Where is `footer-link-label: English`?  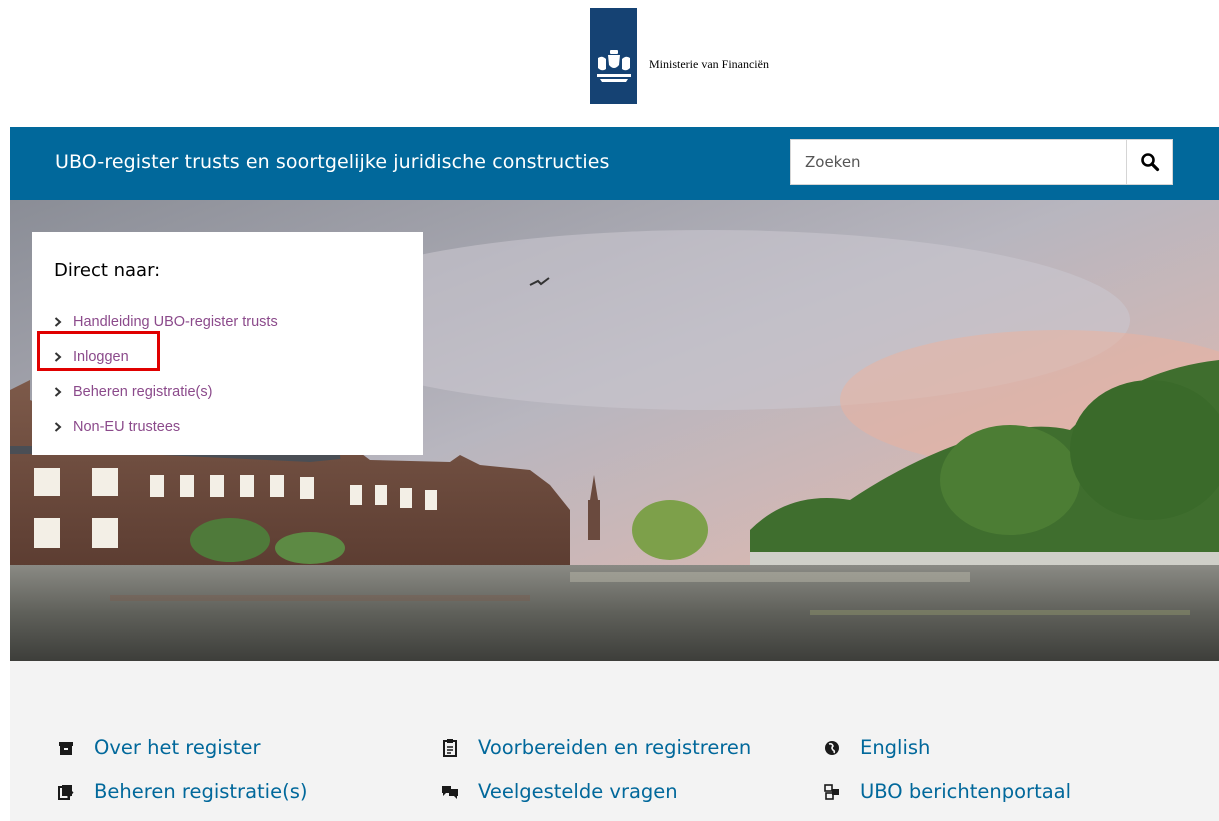
footer-link-label: English is located at coordinates (895, 747).